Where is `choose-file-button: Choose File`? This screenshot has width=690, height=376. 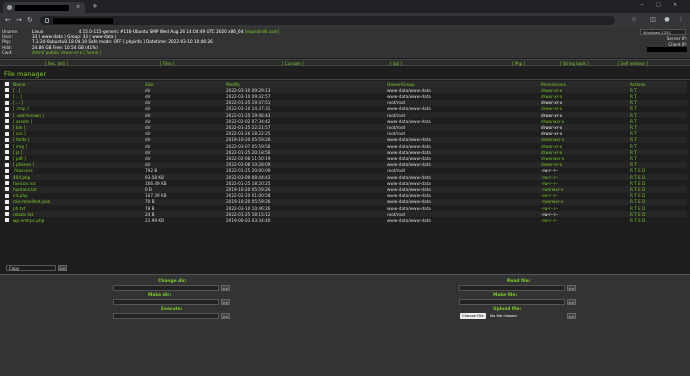
choose-file-button: Choose File is located at coordinates (473, 316).